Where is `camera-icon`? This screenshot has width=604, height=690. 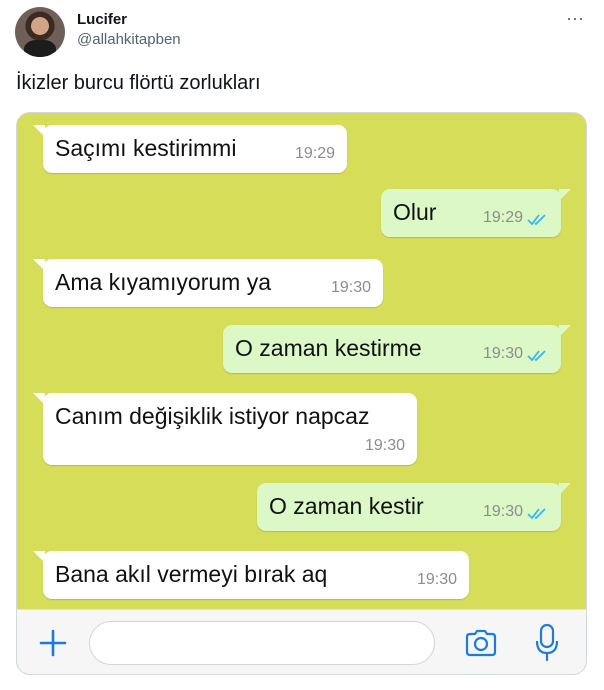
camera-icon is located at coordinates (481, 643).